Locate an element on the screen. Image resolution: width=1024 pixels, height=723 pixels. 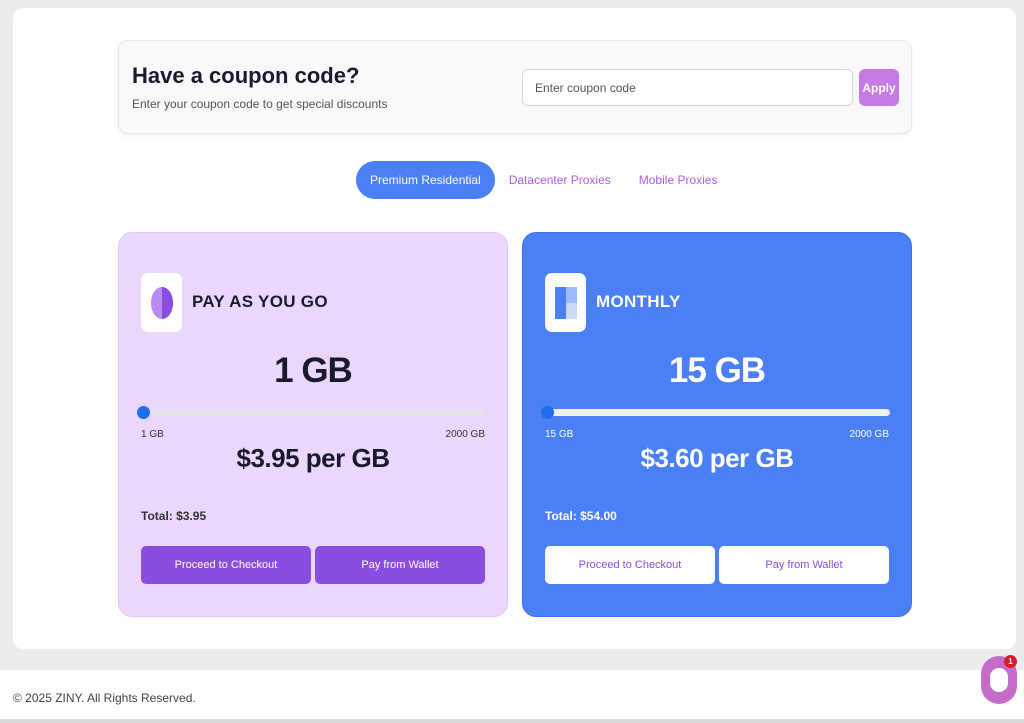
copyright-text: © 2025 ZINY. All Rights Reserved. is located at coordinates (104, 698).